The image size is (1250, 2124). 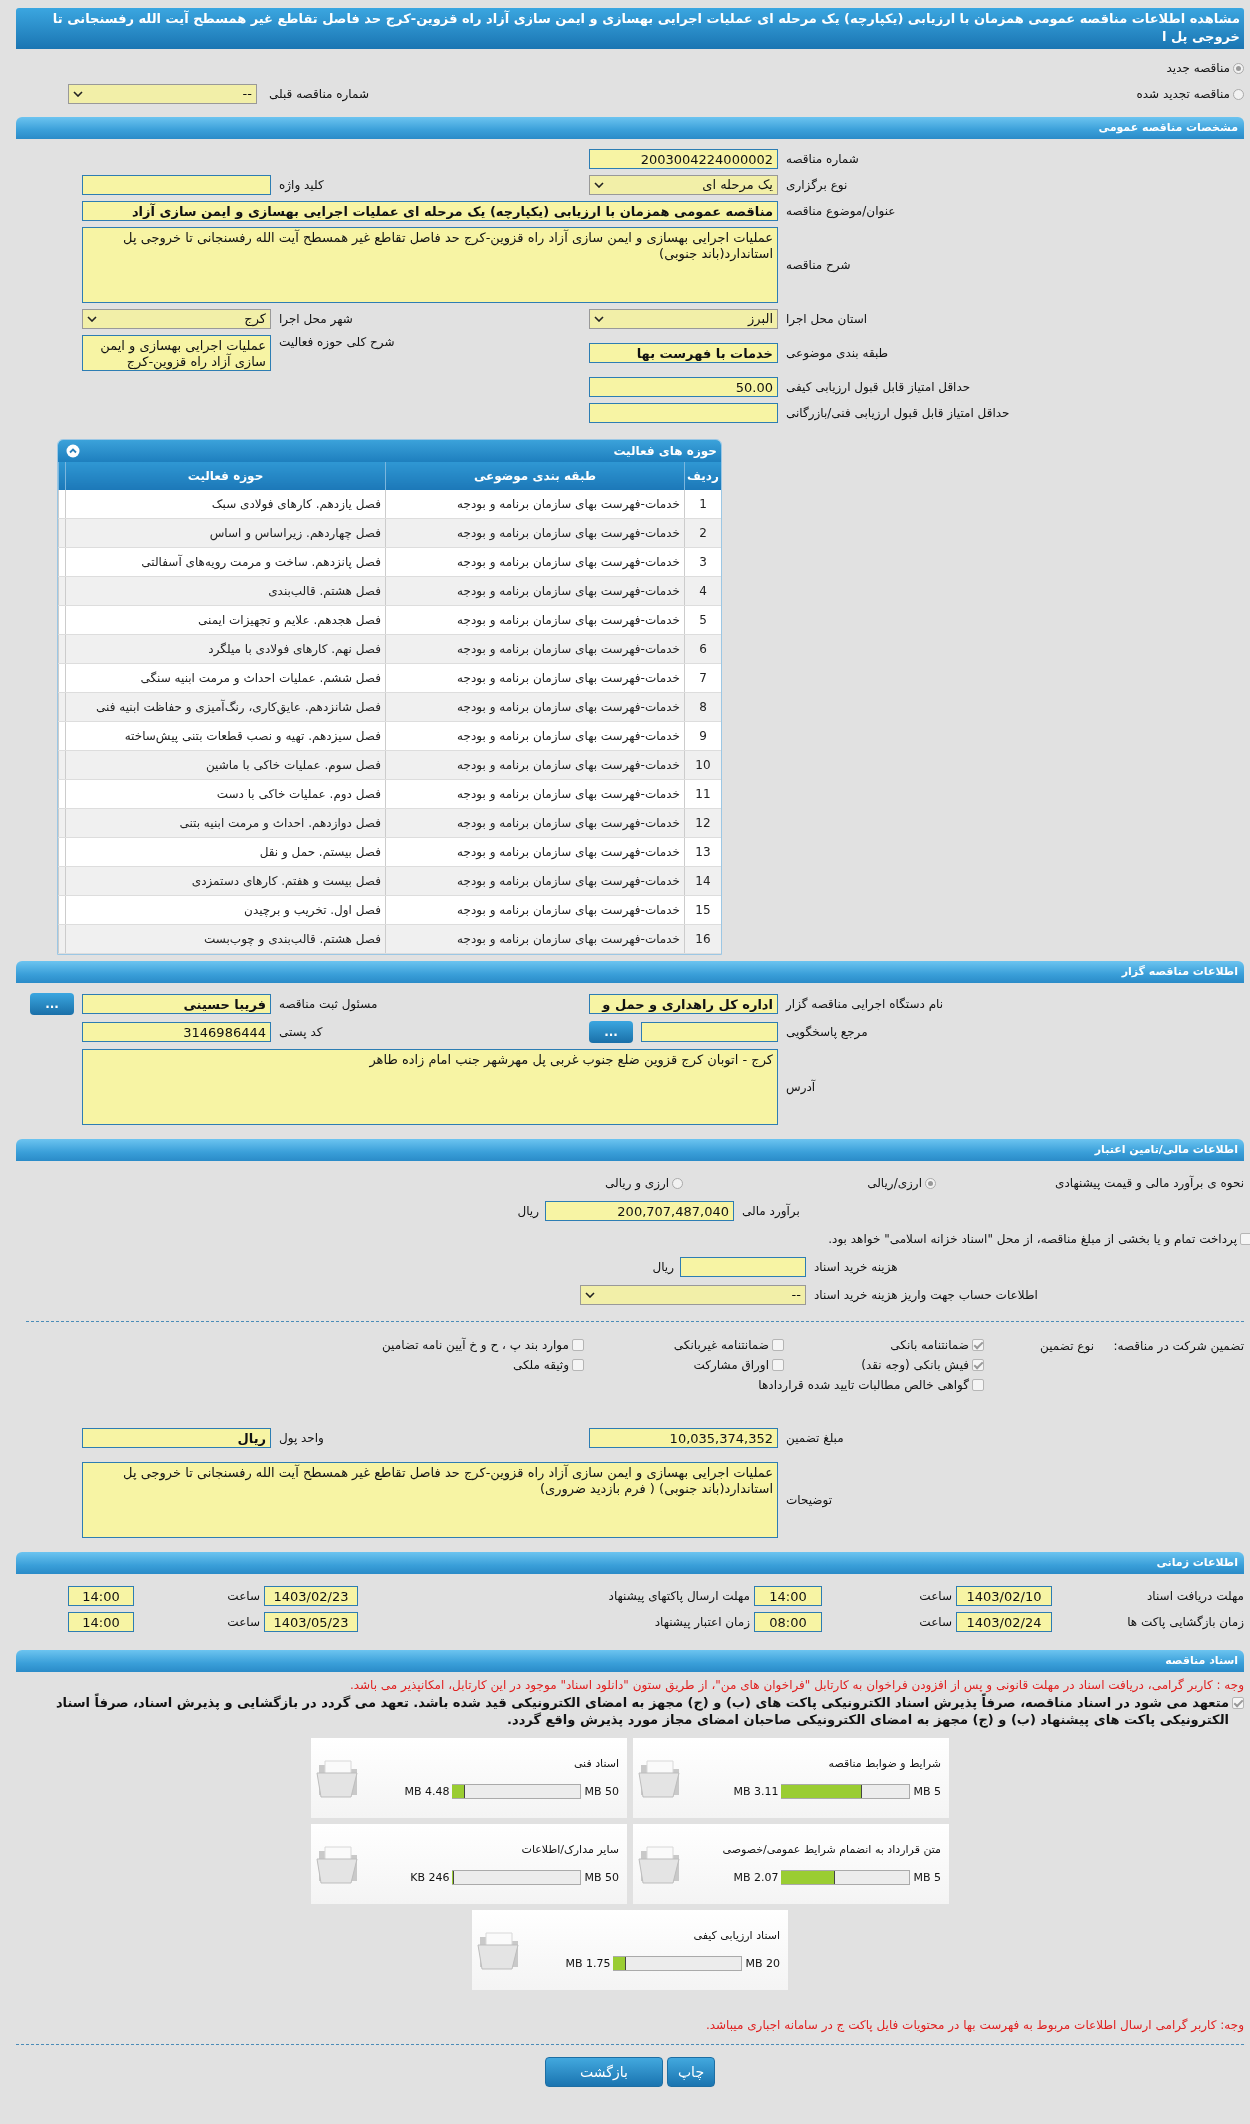 What do you see at coordinates (1004, 1596) in the screenshot?
I see `date-field: 1403/02/10` at bounding box center [1004, 1596].